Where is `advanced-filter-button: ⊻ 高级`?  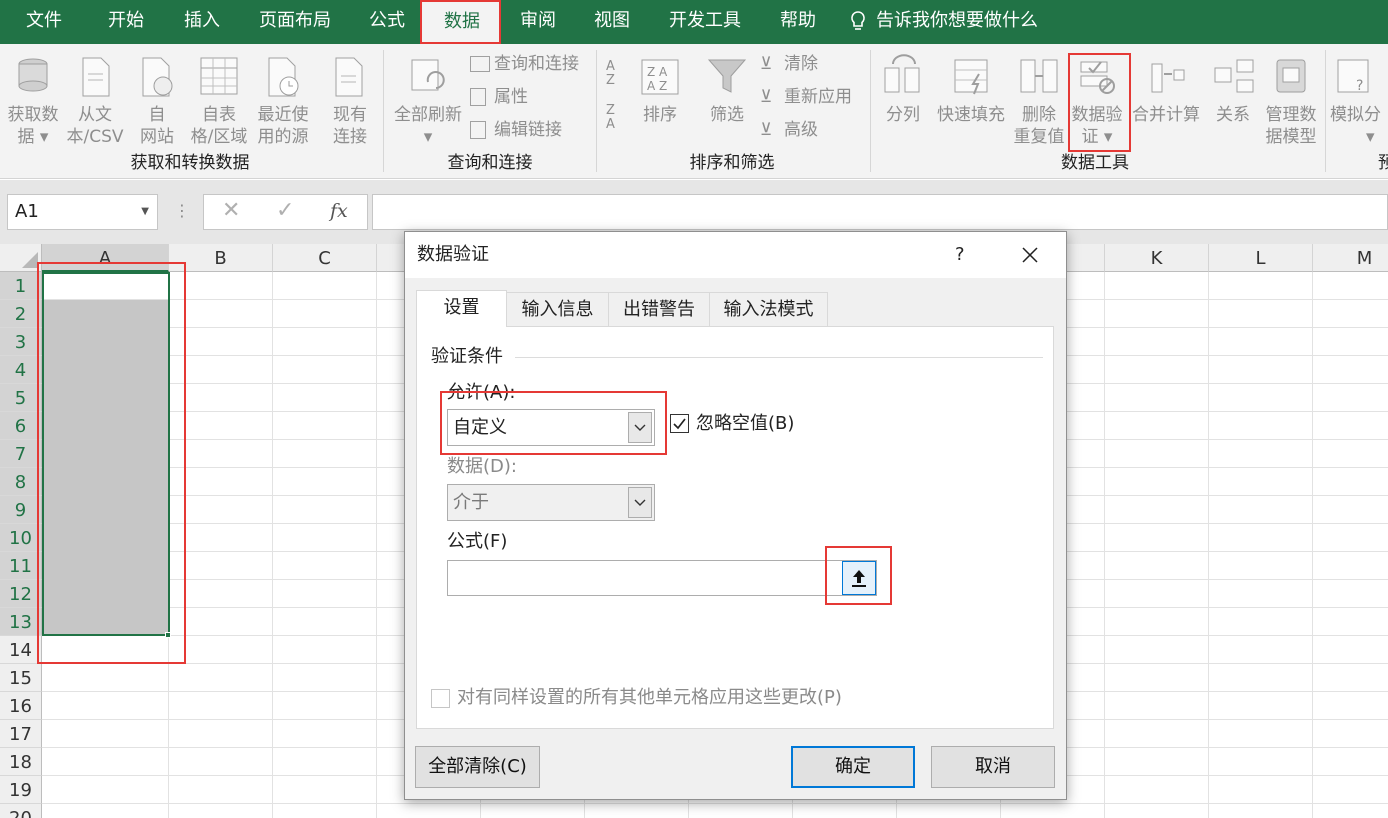 advanced-filter-button: ⊻ 高级 is located at coordinates (789, 130).